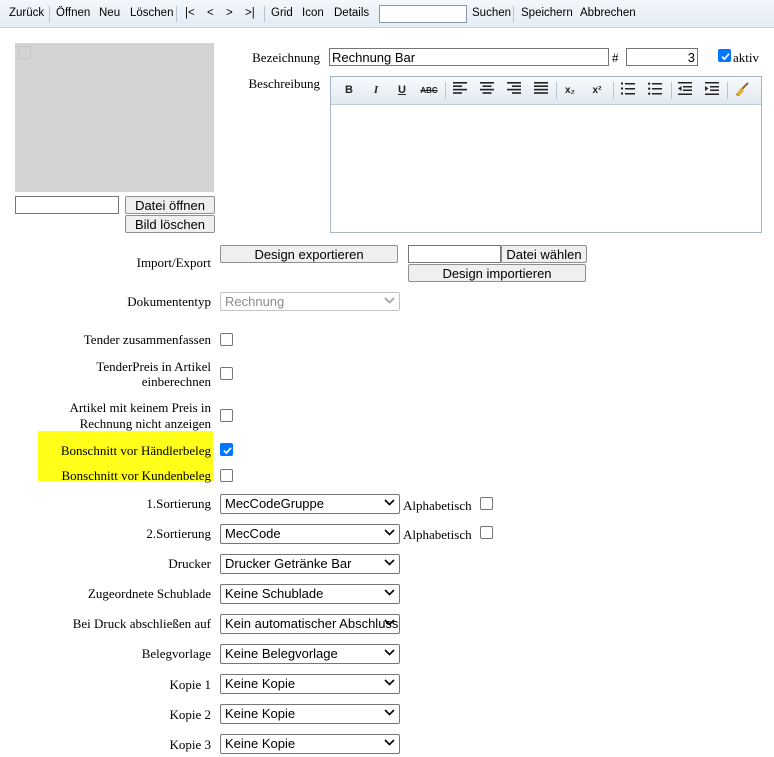  I want to click on last-record-button: >|, so click(250, 13).